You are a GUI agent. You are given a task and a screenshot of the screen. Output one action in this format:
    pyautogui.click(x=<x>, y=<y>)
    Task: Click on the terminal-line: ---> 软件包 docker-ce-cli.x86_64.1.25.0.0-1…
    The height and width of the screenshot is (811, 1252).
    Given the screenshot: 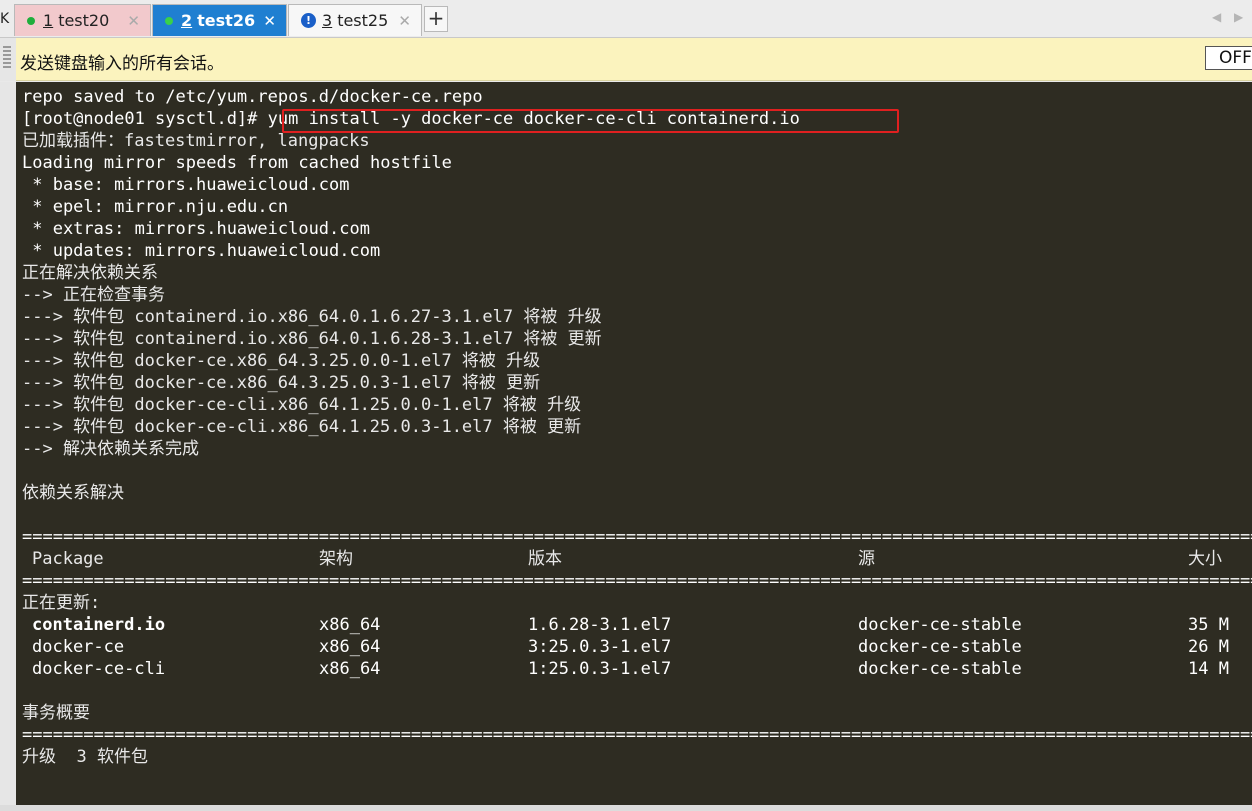 What is the action you would take?
    pyautogui.click(x=302, y=405)
    